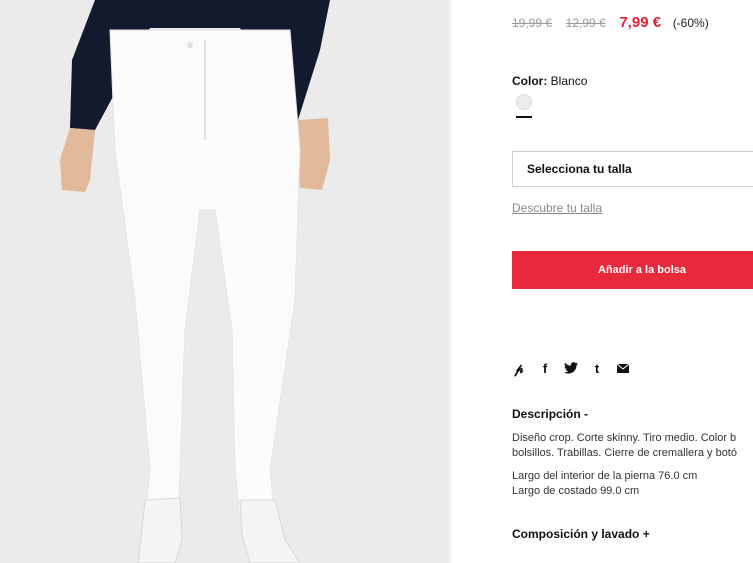  I want to click on add-to-bag-button: Añadir a la bolsa, so click(632, 270).